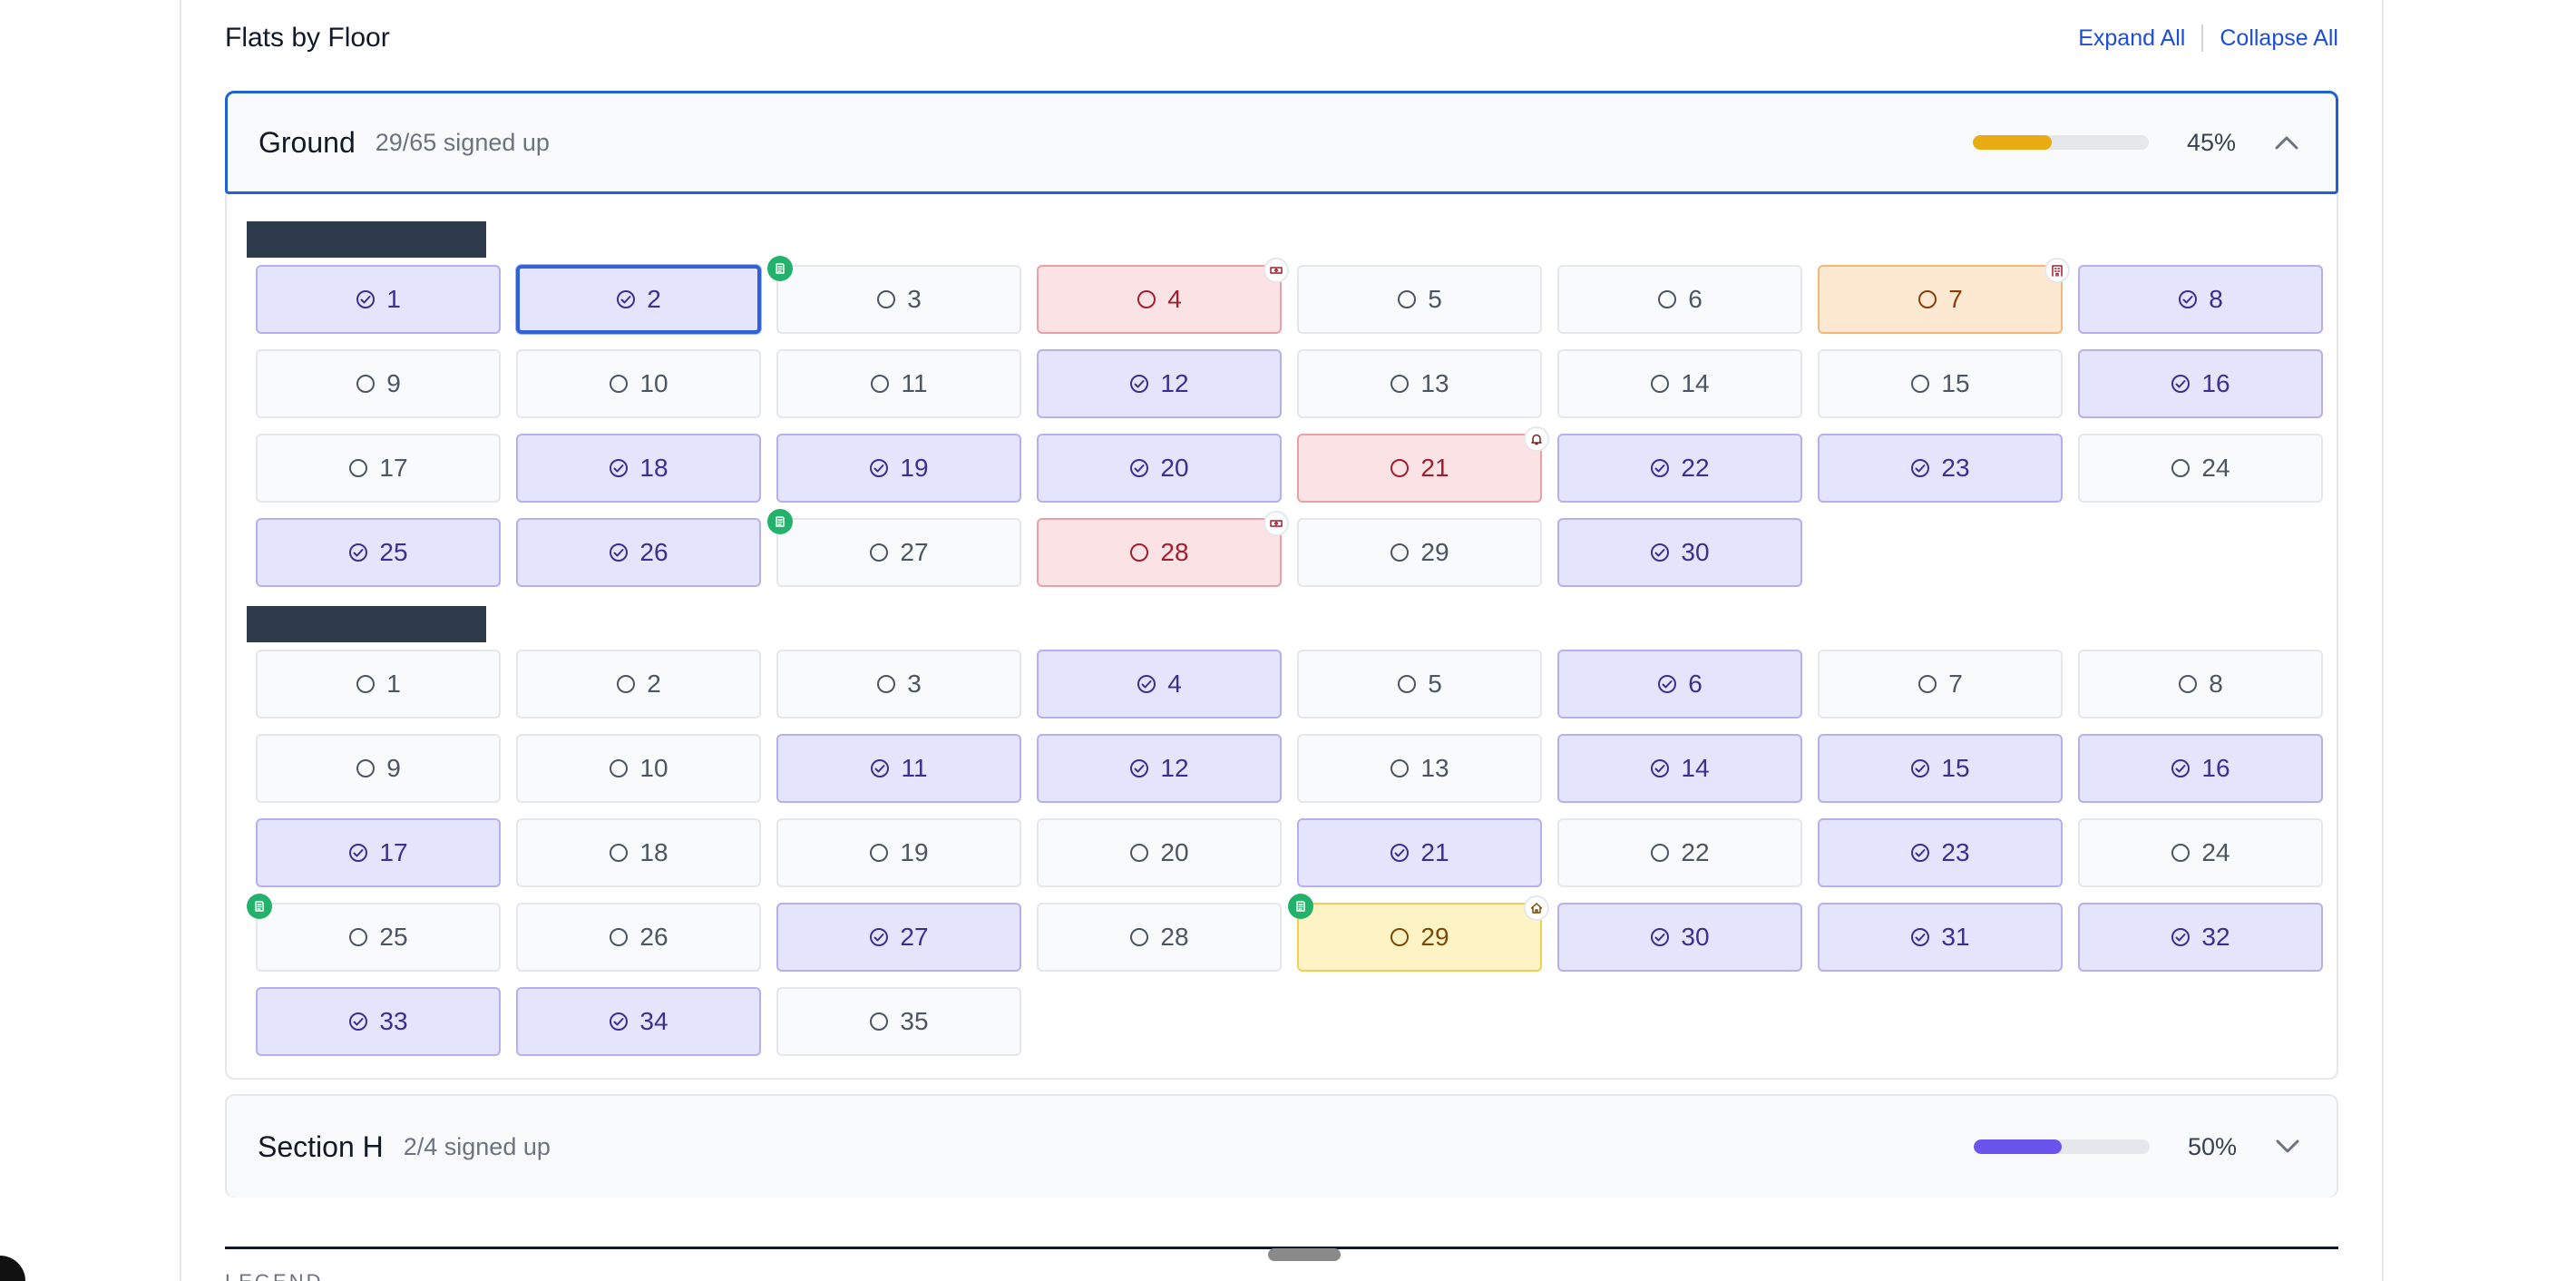 This screenshot has height=1281, width=2576. I want to click on floor-header-ground: Ground 29/65 signed up 45%, so click(1281, 142).